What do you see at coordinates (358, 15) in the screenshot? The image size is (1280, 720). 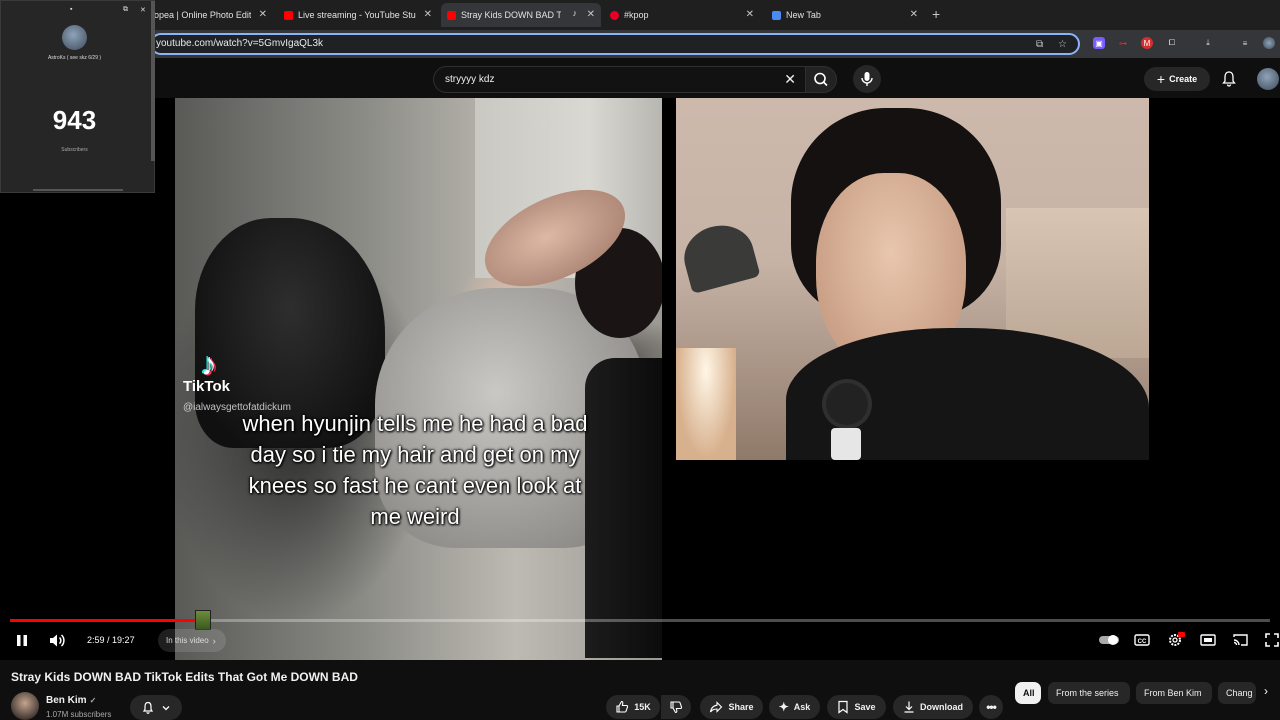 I see `tab-youtube-studio: Live streaming - YouTube Stu ✕` at bounding box center [358, 15].